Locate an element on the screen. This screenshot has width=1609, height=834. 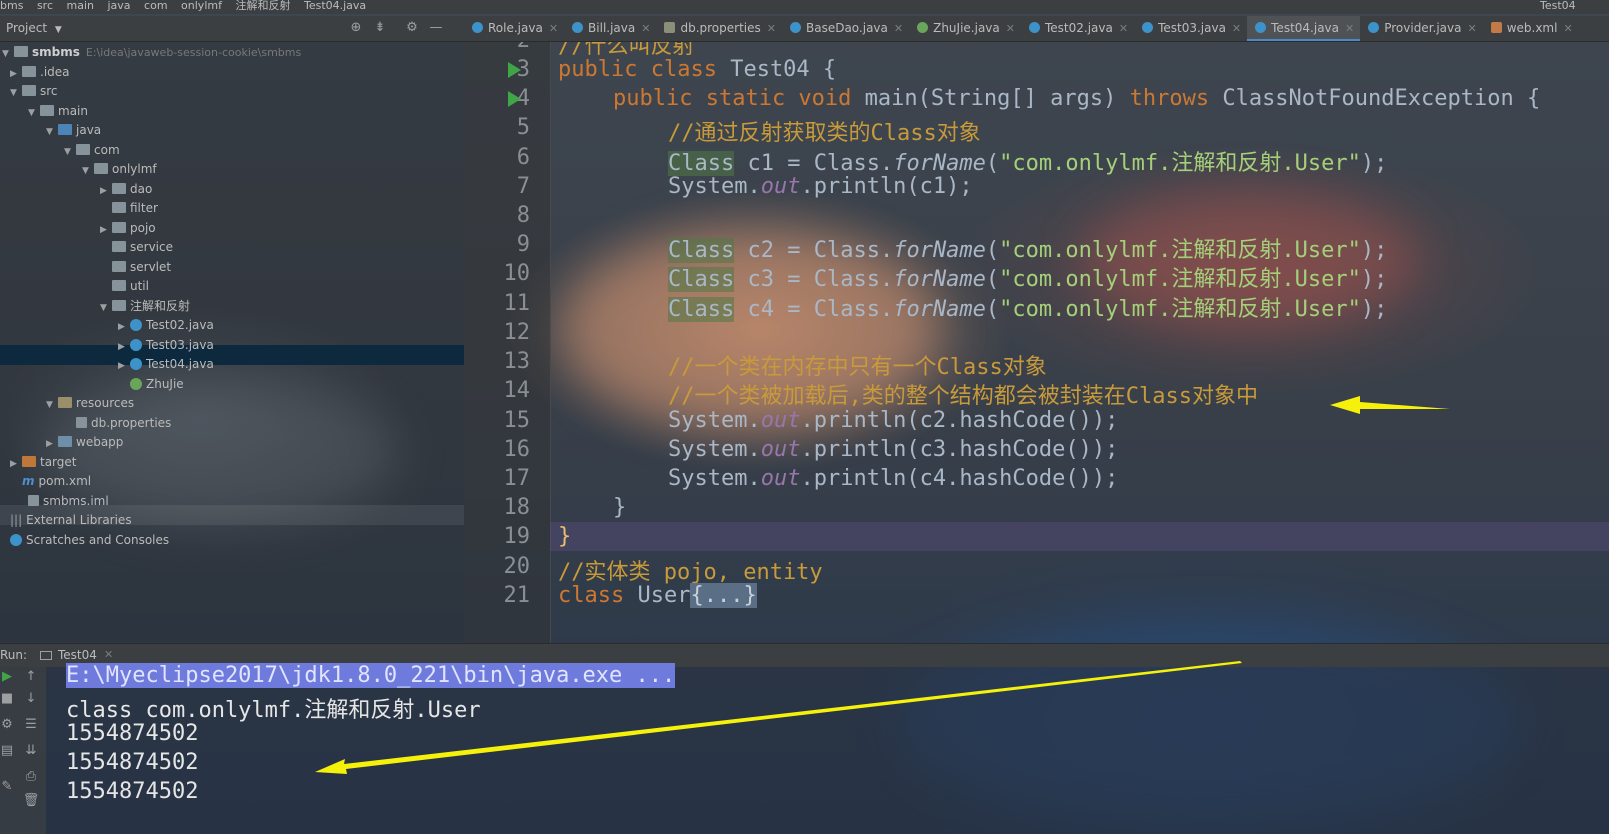
collapse-icon: ⇟ is located at coordinates (380, 28).